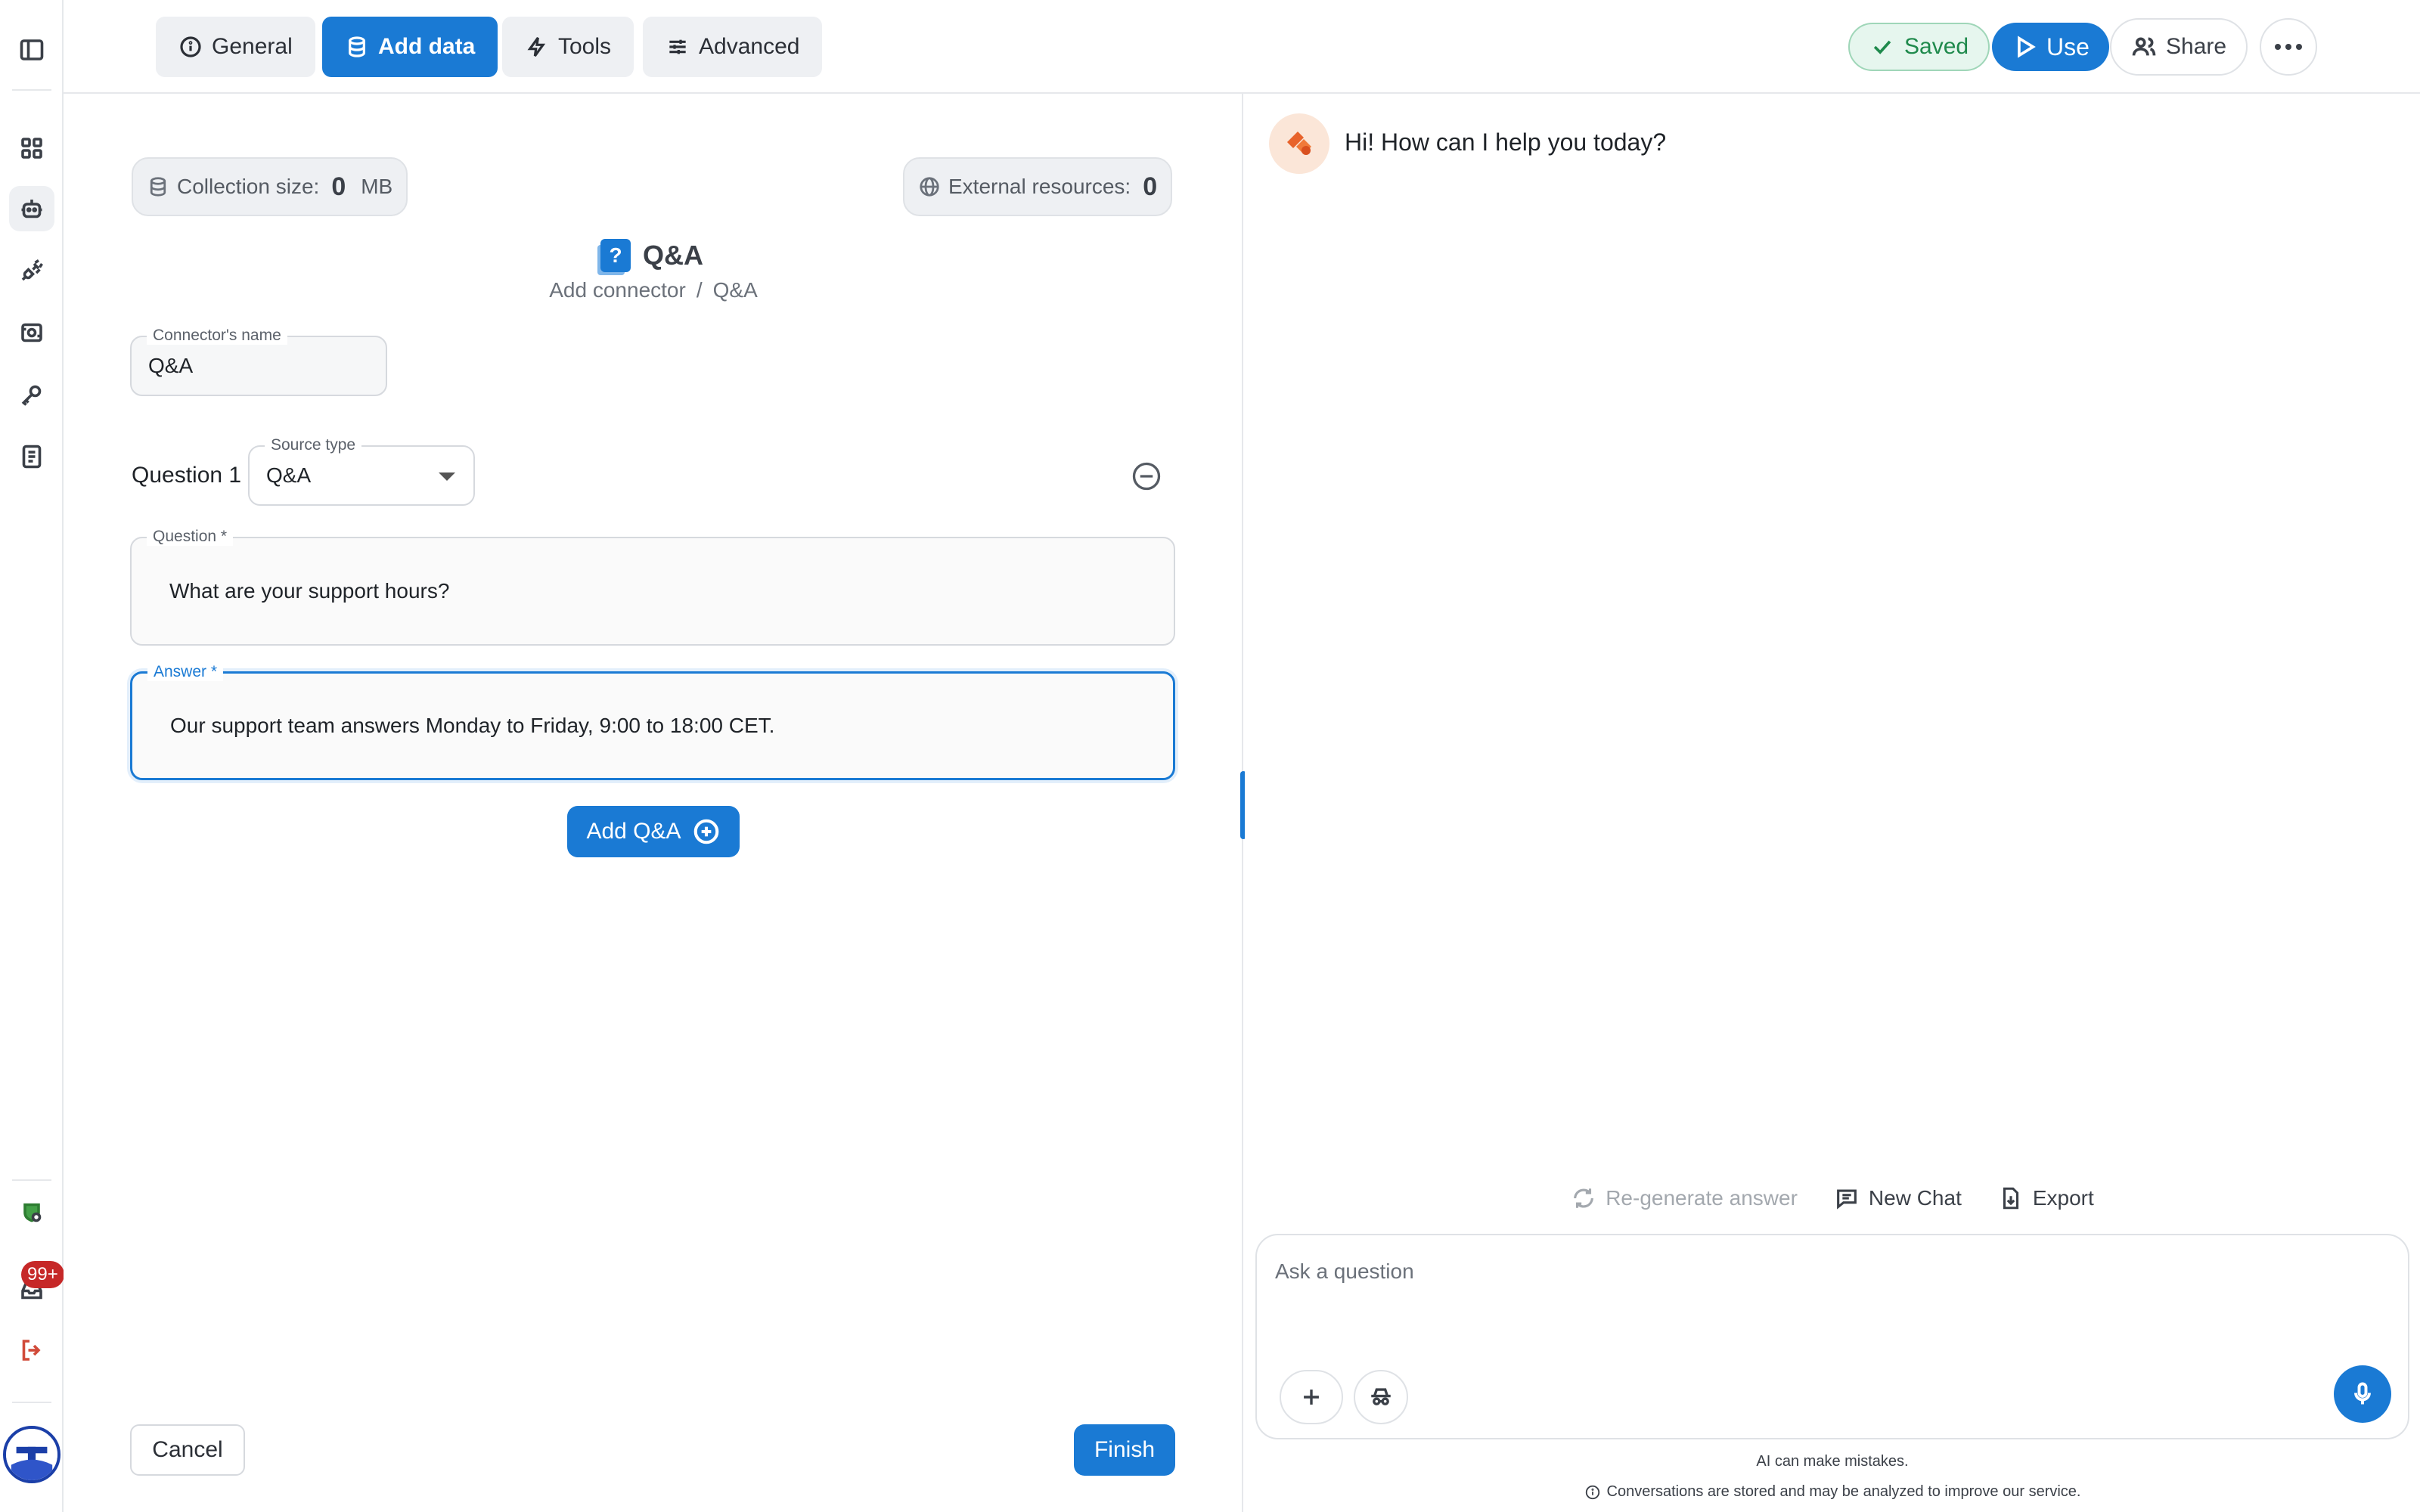 The height and width of the screenshot is (1512, 2420). I want to click on regenerate-answer-button: Re-generate answer, so click(1684, 1198).